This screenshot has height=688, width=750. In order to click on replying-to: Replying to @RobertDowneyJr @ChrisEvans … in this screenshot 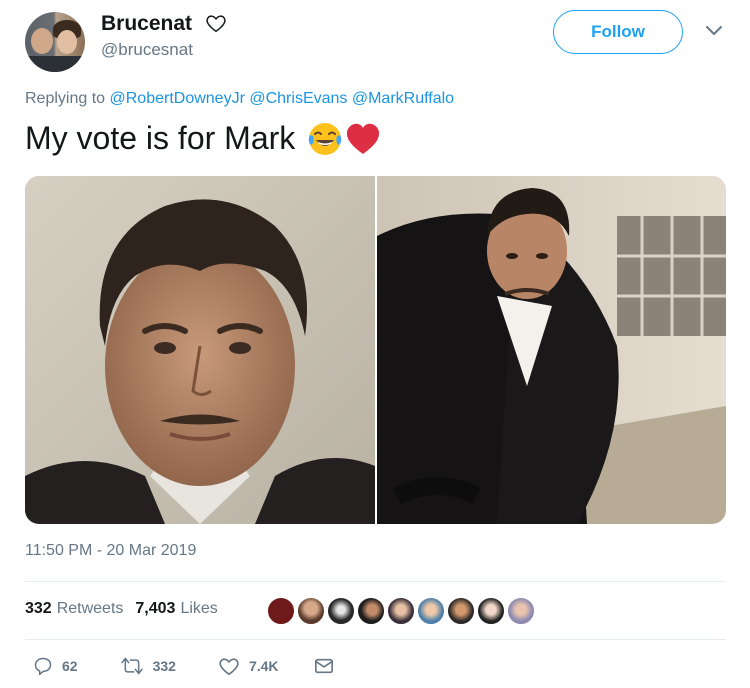, I will do `click(239, 99)`.